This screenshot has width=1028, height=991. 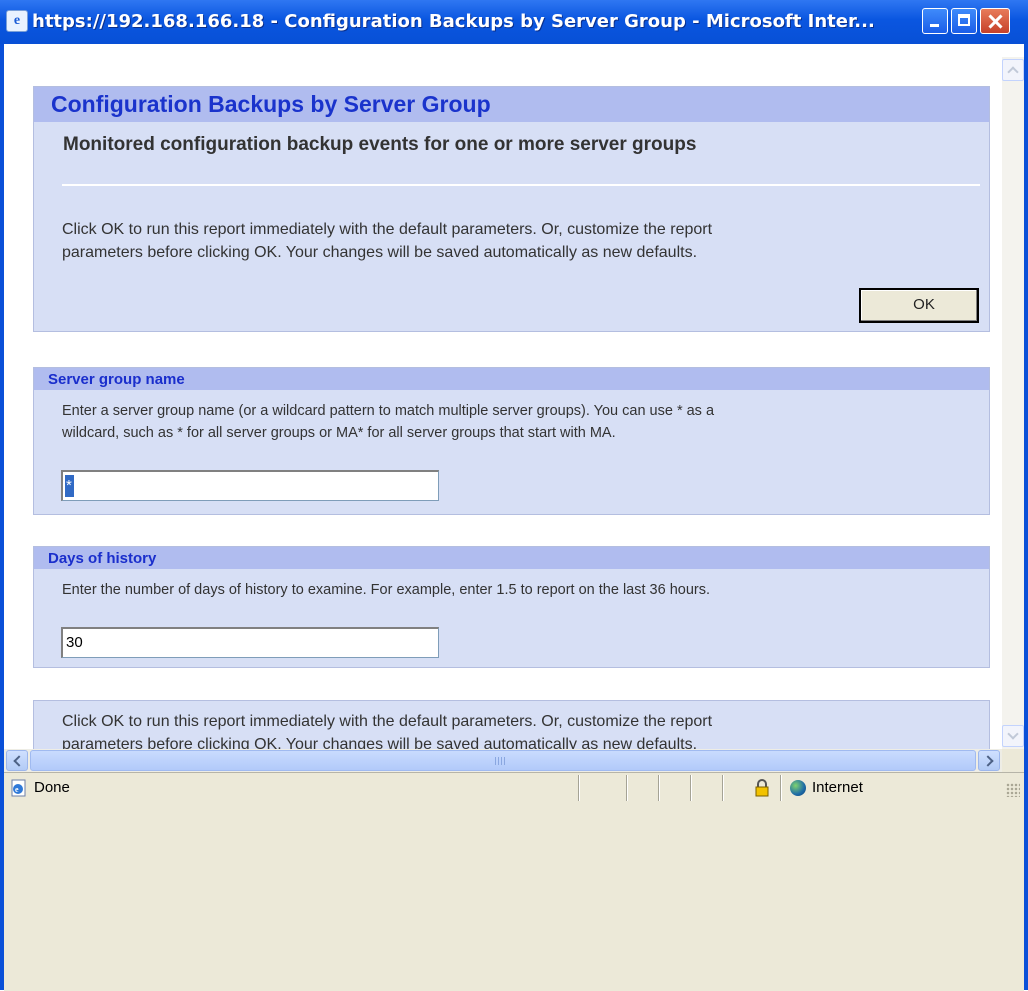 What do you see at coordinates (116, 379) in the screenshot?
I see `server-group-heading: Server group name` at bounding box center [116, 379].